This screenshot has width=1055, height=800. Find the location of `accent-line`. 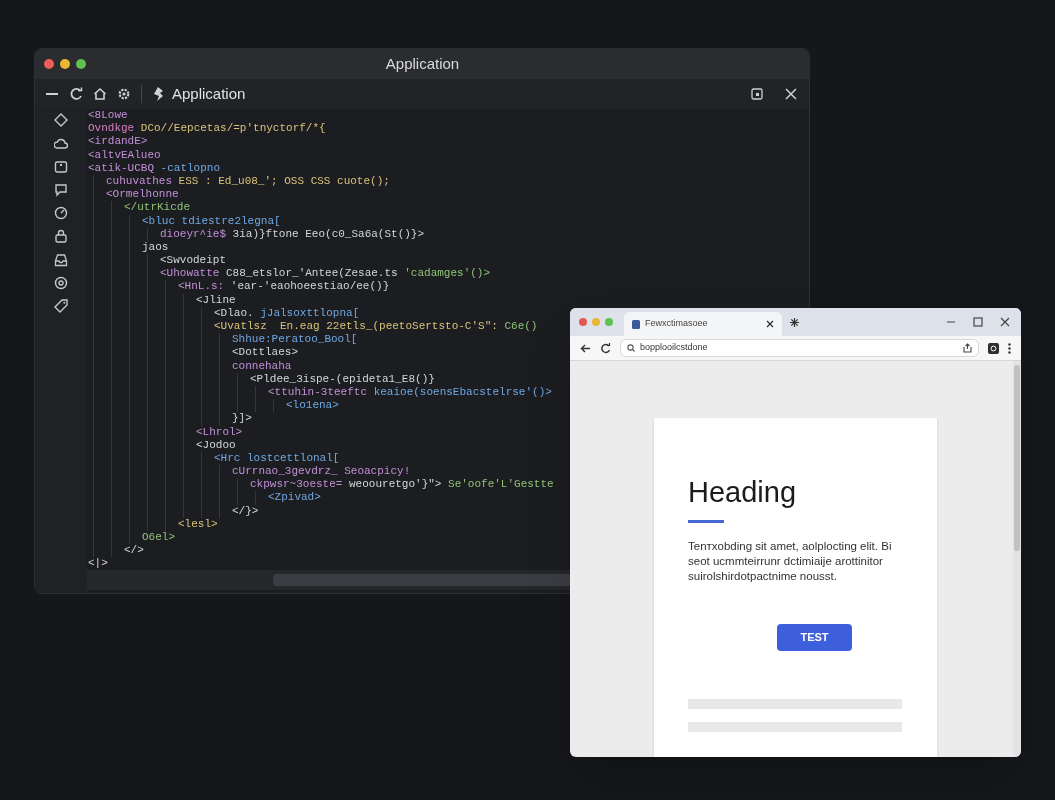

accent-line is located at coordinates (706, 521).